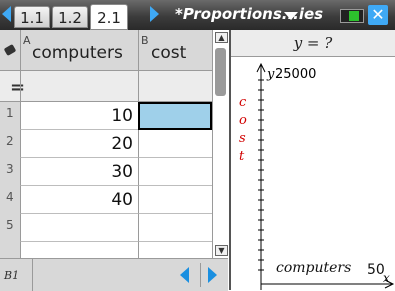 This screenshot has height=291, width=395. What do you see at coordinates (169, 53) in the screenshot?
I see `column-name: cost` at bounding box center [169, 53].